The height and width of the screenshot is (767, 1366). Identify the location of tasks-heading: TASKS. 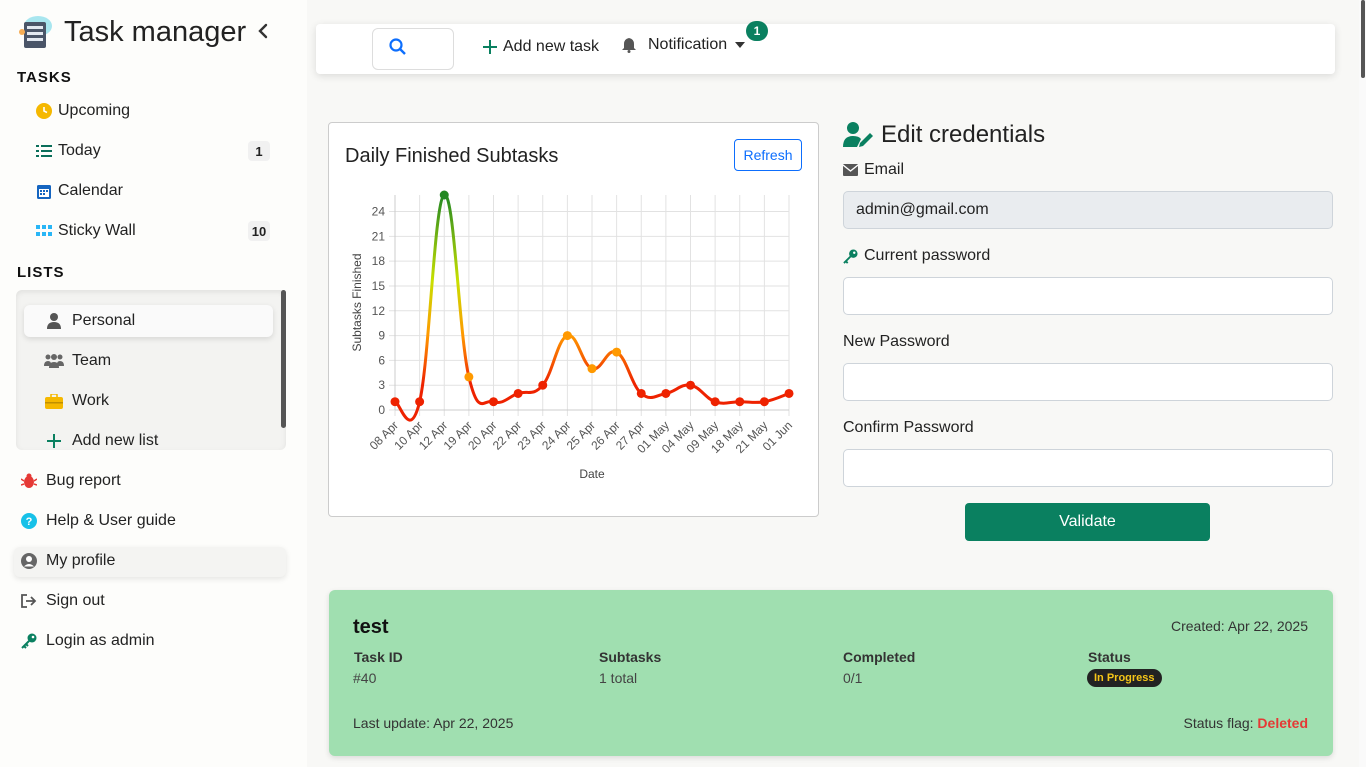
(44, 77).